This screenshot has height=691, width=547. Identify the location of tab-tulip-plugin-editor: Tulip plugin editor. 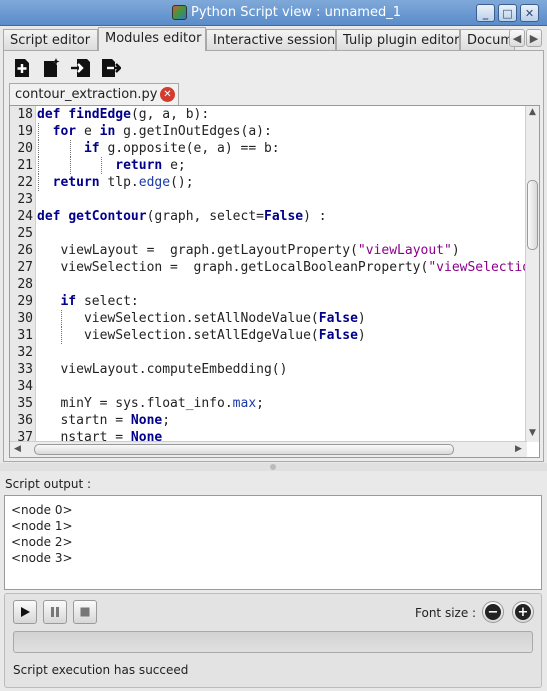
(398, 39).